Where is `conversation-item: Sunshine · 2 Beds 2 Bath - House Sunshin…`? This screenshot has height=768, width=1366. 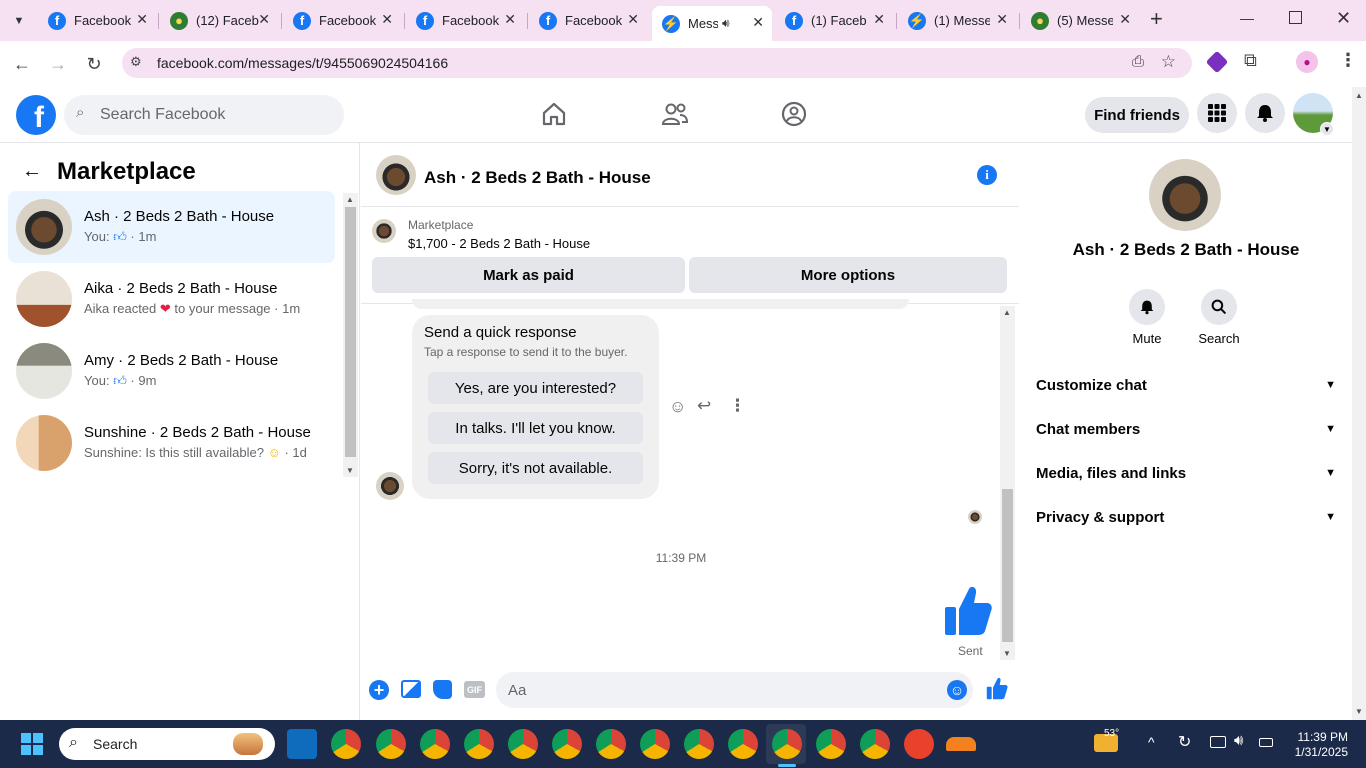
conversation-item: Sunshine · 2 Beds 2 Bath - House Sunshin… is located at coordinates (171, 443).